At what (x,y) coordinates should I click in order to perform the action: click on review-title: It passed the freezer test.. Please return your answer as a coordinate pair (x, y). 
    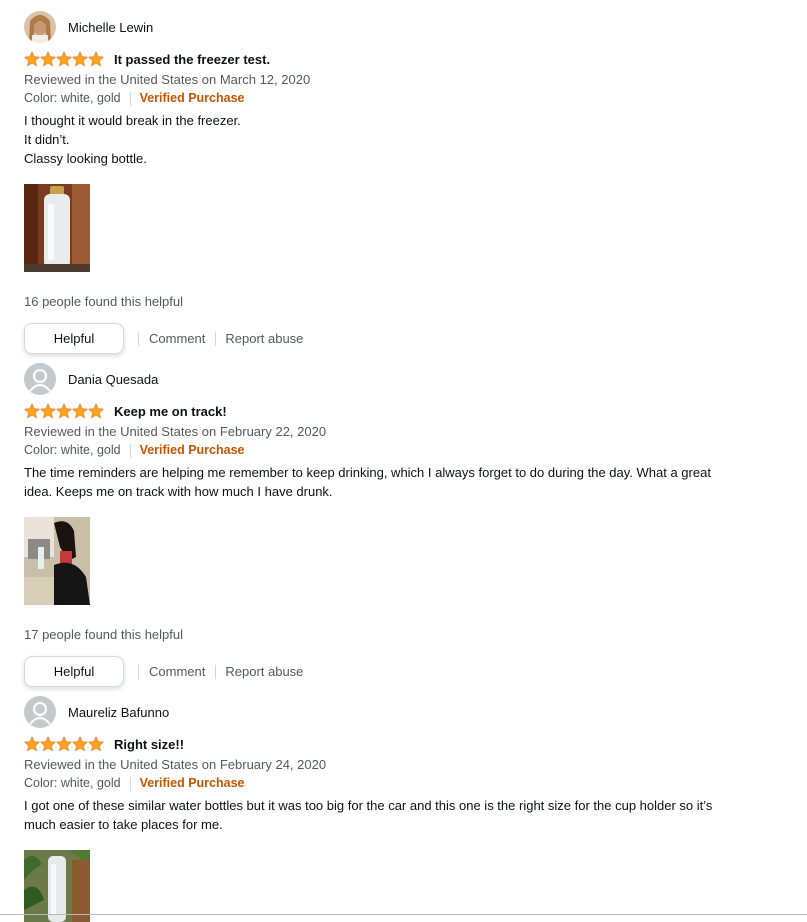
    Looking at the image, I should click on (192, 59).